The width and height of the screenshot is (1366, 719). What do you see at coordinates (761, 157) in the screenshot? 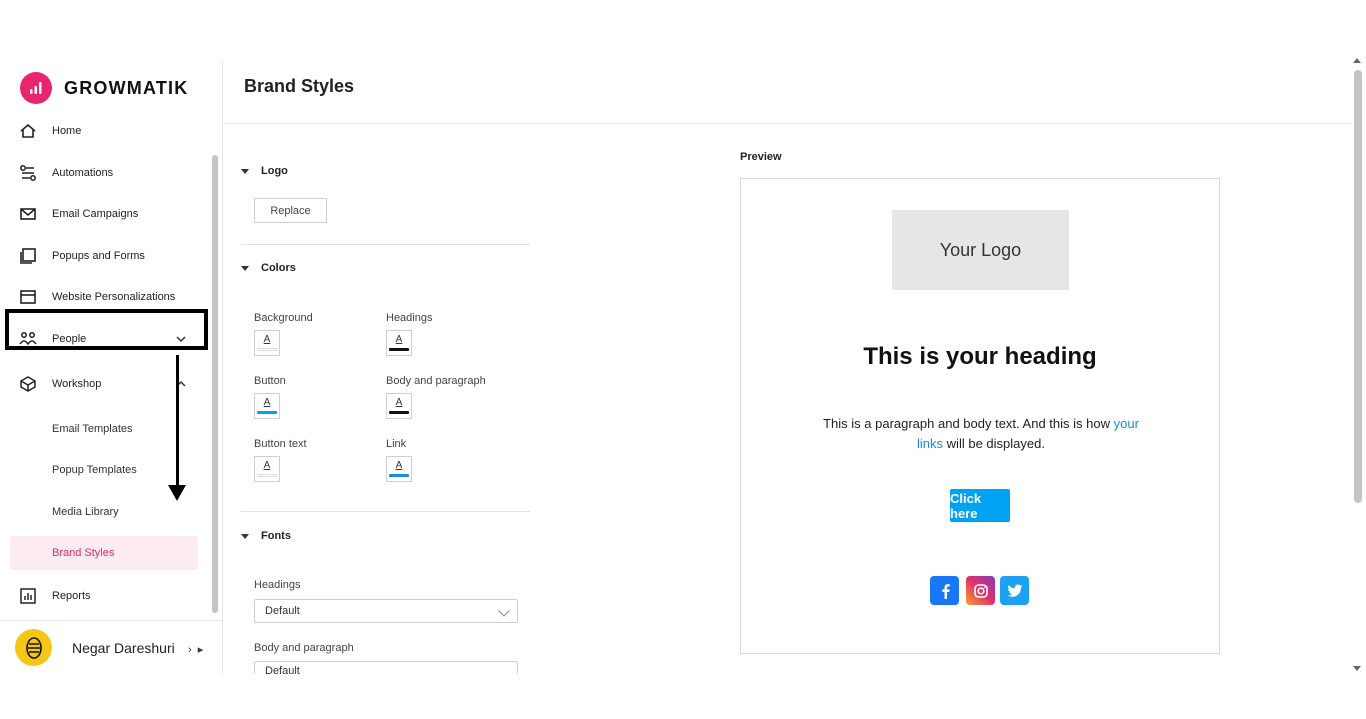
I see `preview-label: Preview` at bounding box center [761, 157].